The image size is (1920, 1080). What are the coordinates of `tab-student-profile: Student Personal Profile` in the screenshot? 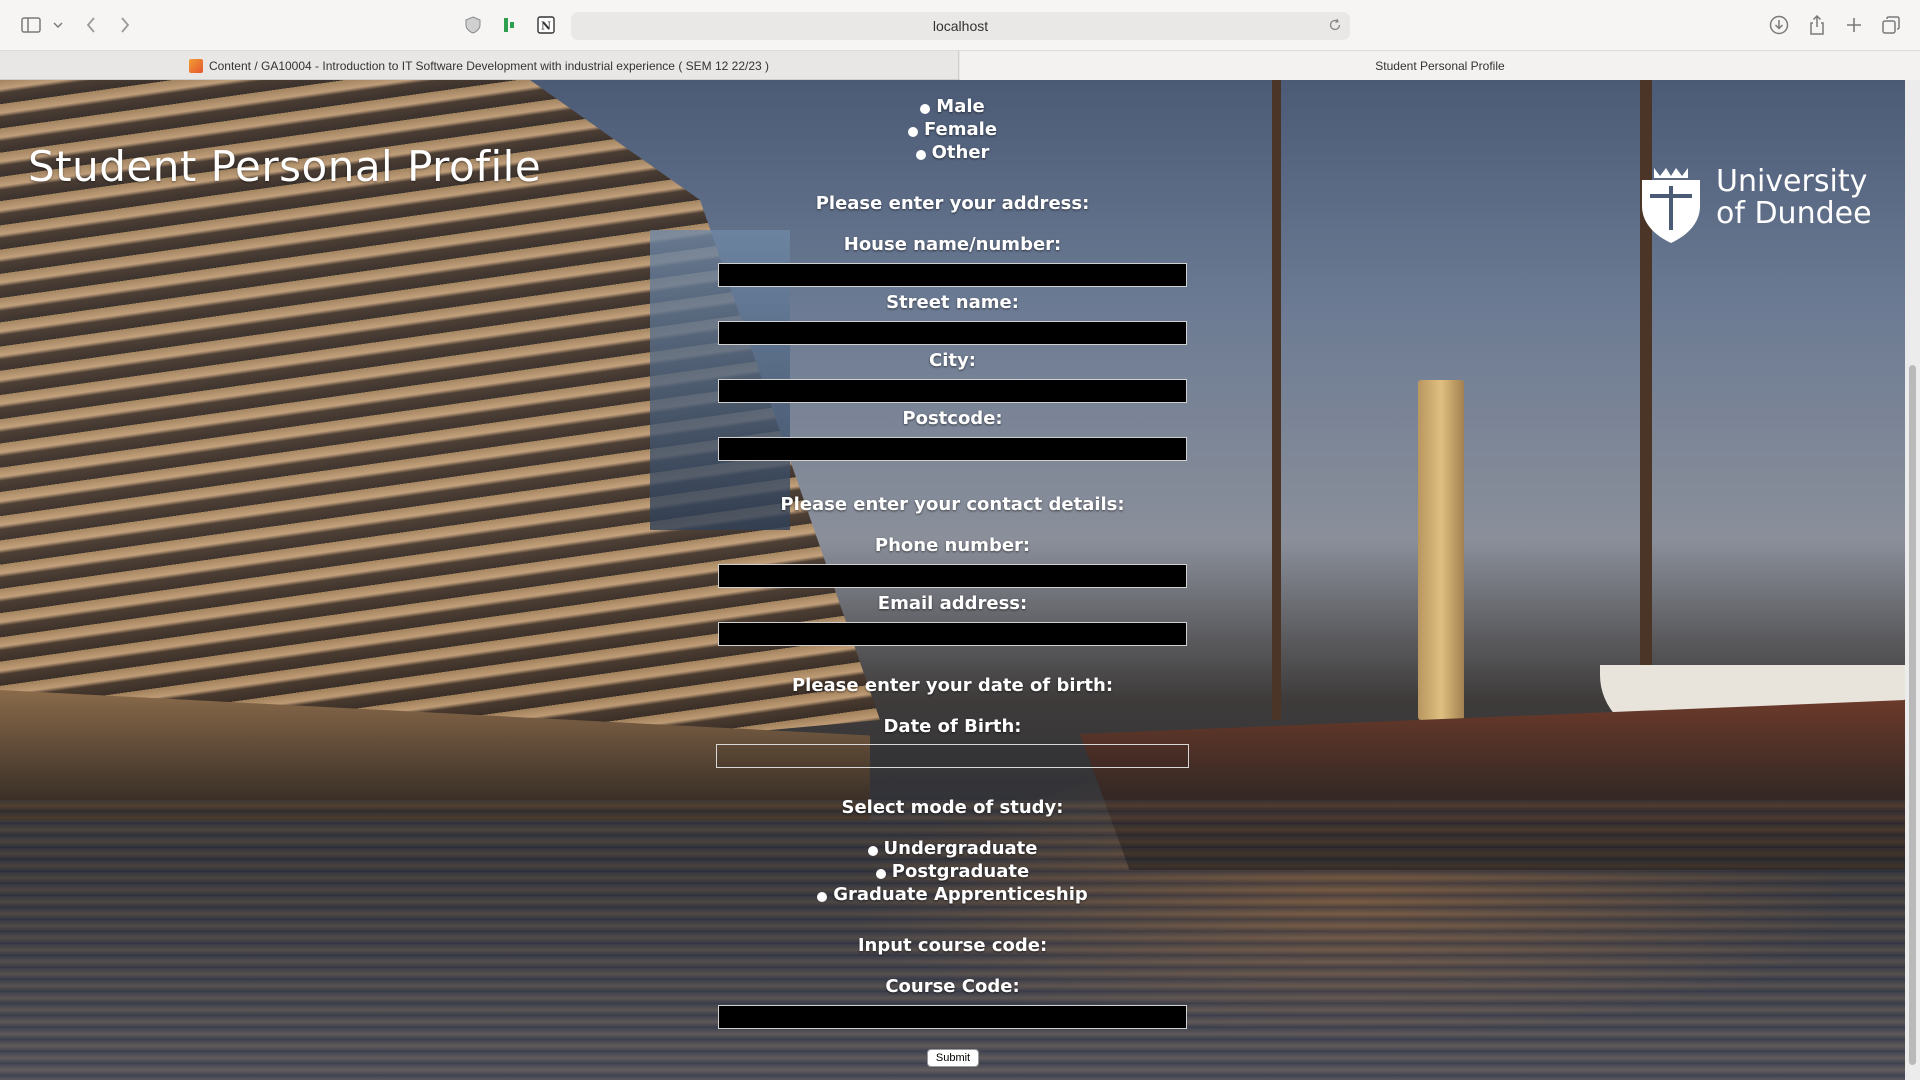 It's located at (1440, 65).